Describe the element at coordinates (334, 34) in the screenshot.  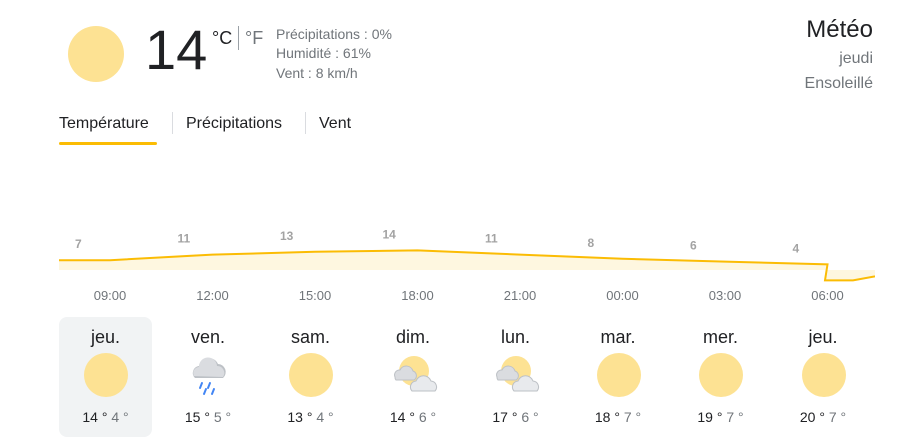
I see `precipitation-text: Précipitations : 0%` at that location.